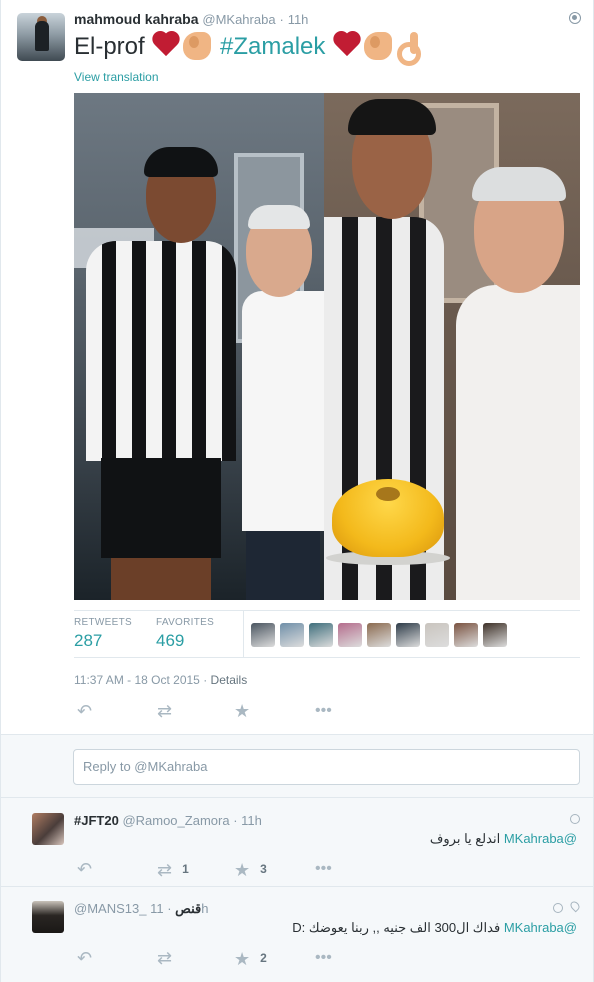 The width and height of the screenshot is (594, 982). I want to click on hashtag-link: #Zamalek, so click(272, 46).